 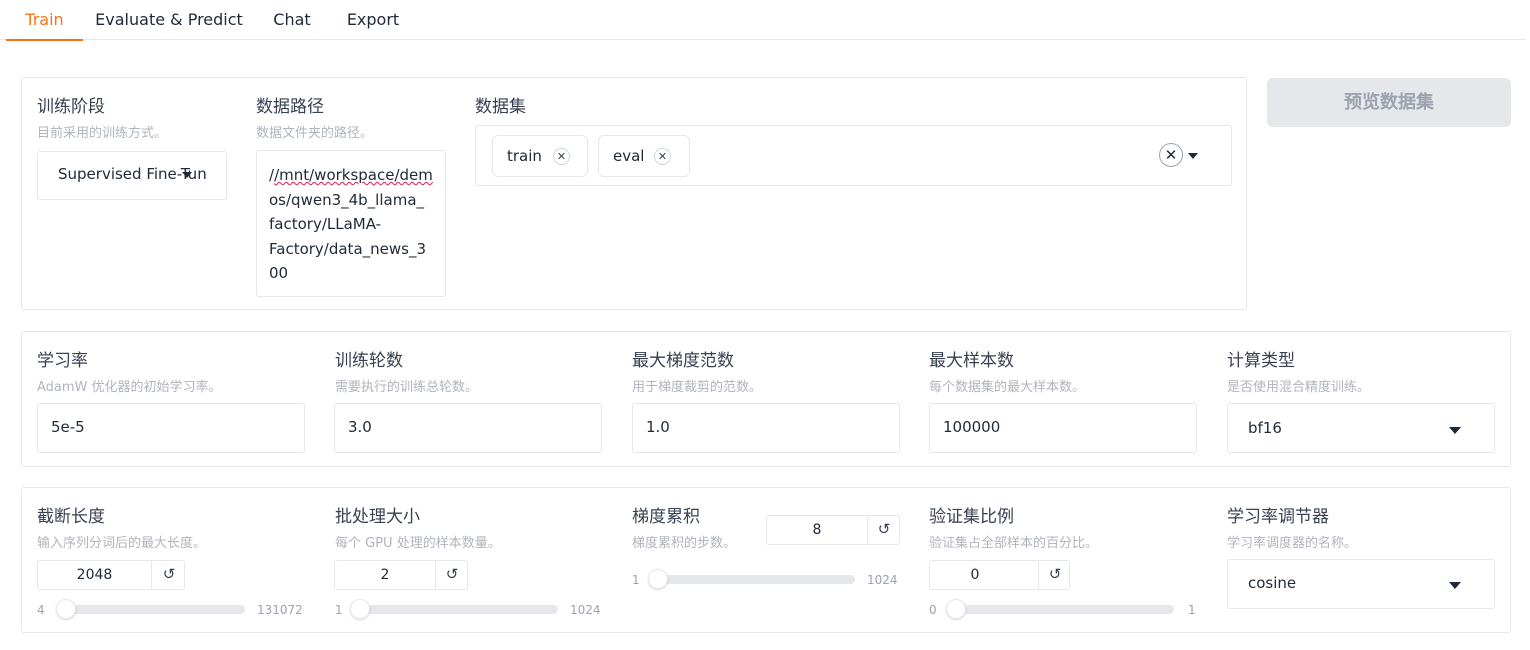 I want to click on grad-accum-max: 1024, so click(x=882, y=580).